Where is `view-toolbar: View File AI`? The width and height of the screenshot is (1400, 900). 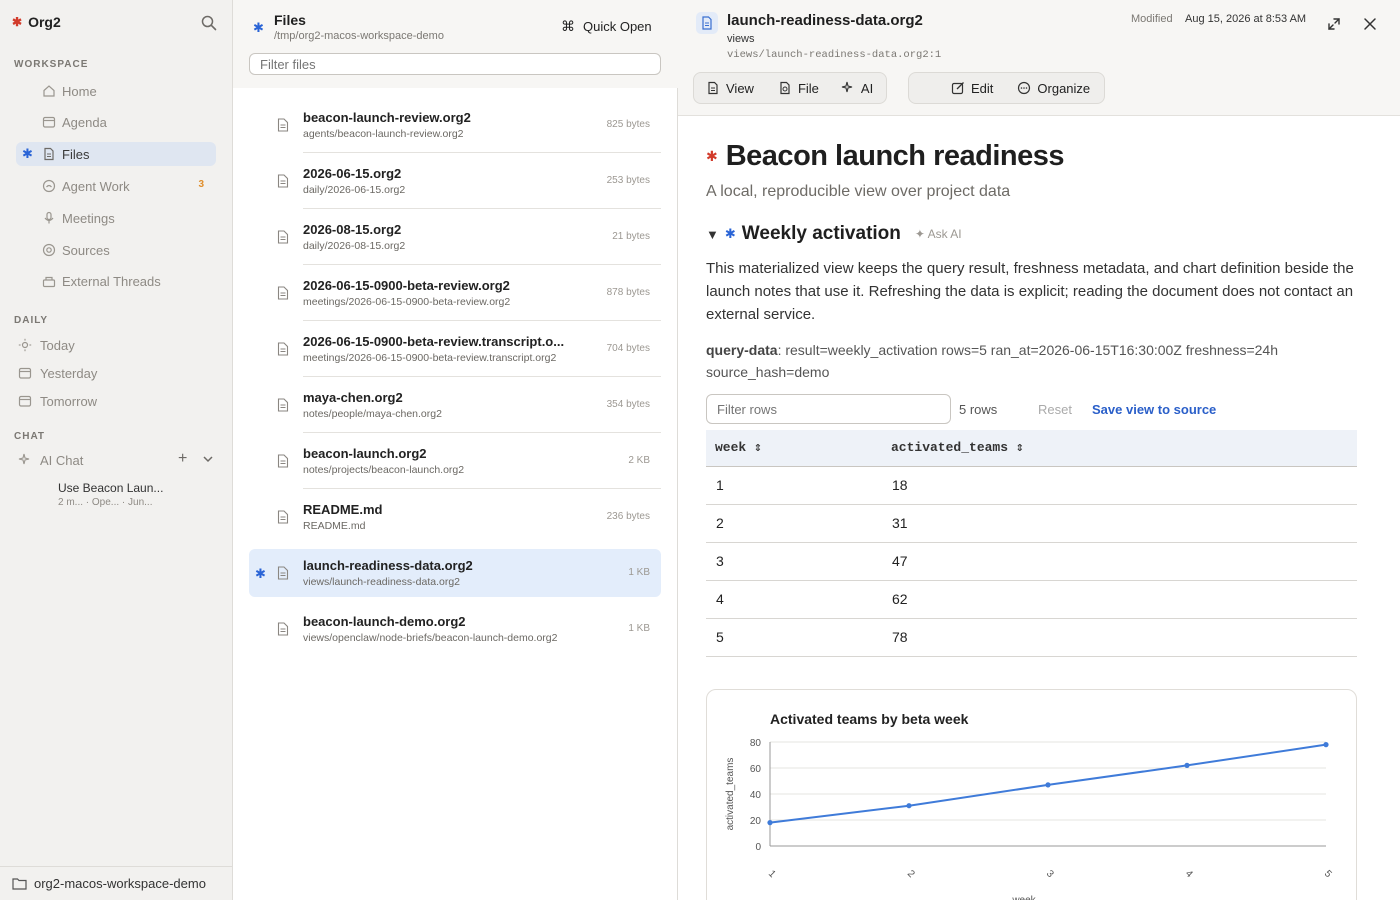 view-toolbar: View File AI is located at coordinates (790, 88).